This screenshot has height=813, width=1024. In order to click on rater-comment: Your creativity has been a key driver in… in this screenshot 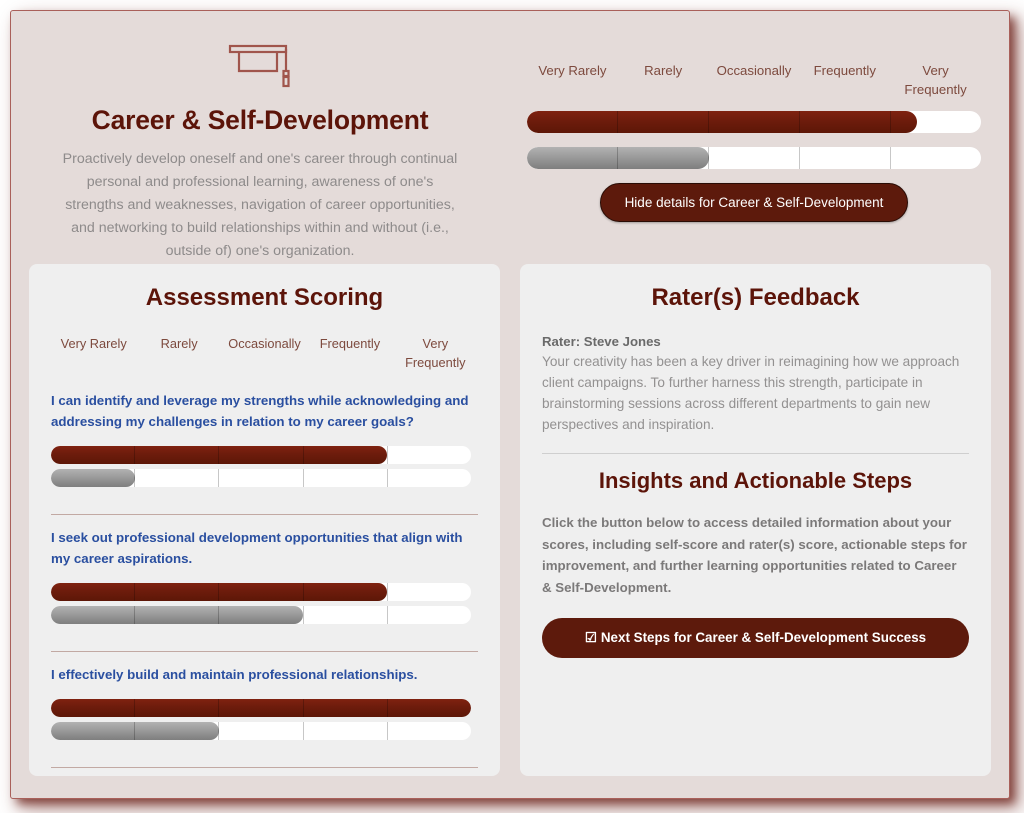, I will do `click(751, 393)`.